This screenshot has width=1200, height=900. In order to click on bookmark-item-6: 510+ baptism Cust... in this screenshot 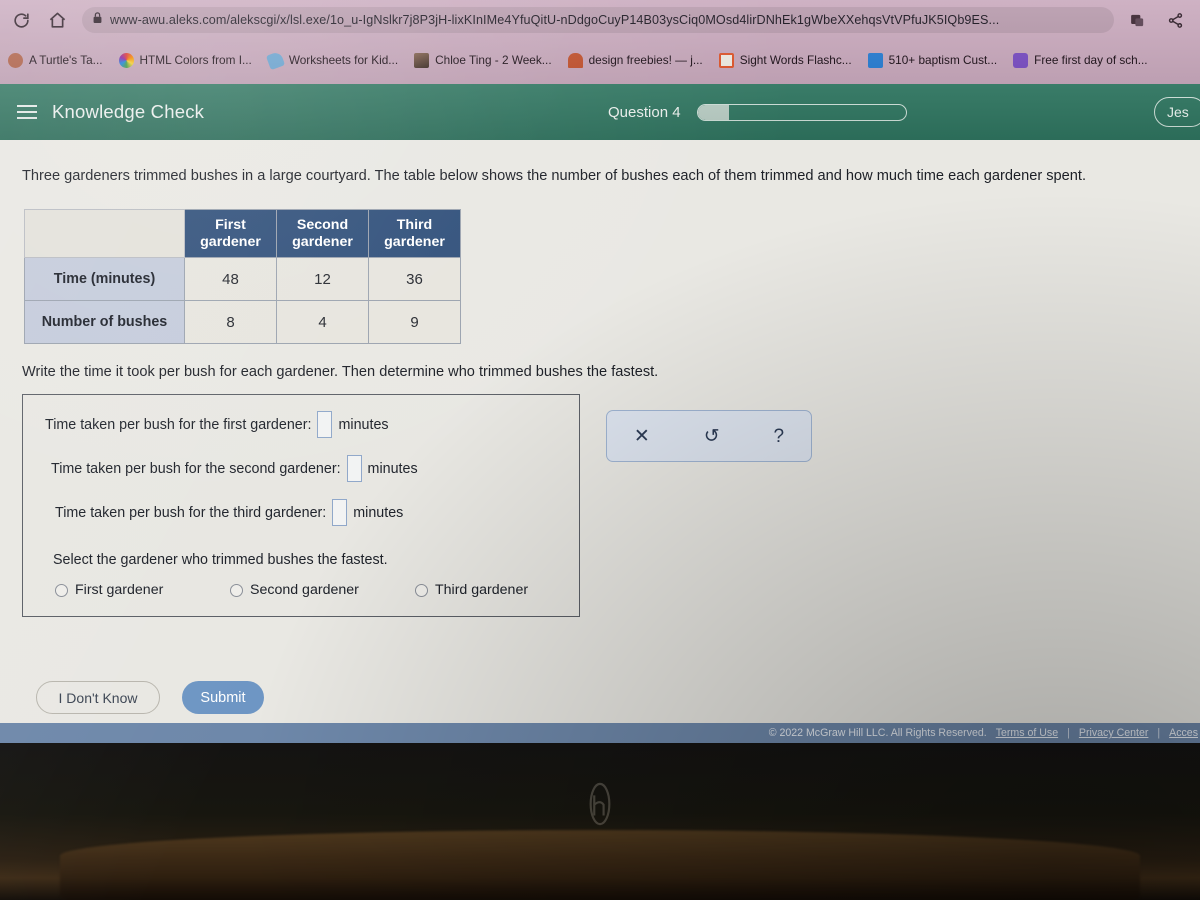, I will do `click(933, 60)`.